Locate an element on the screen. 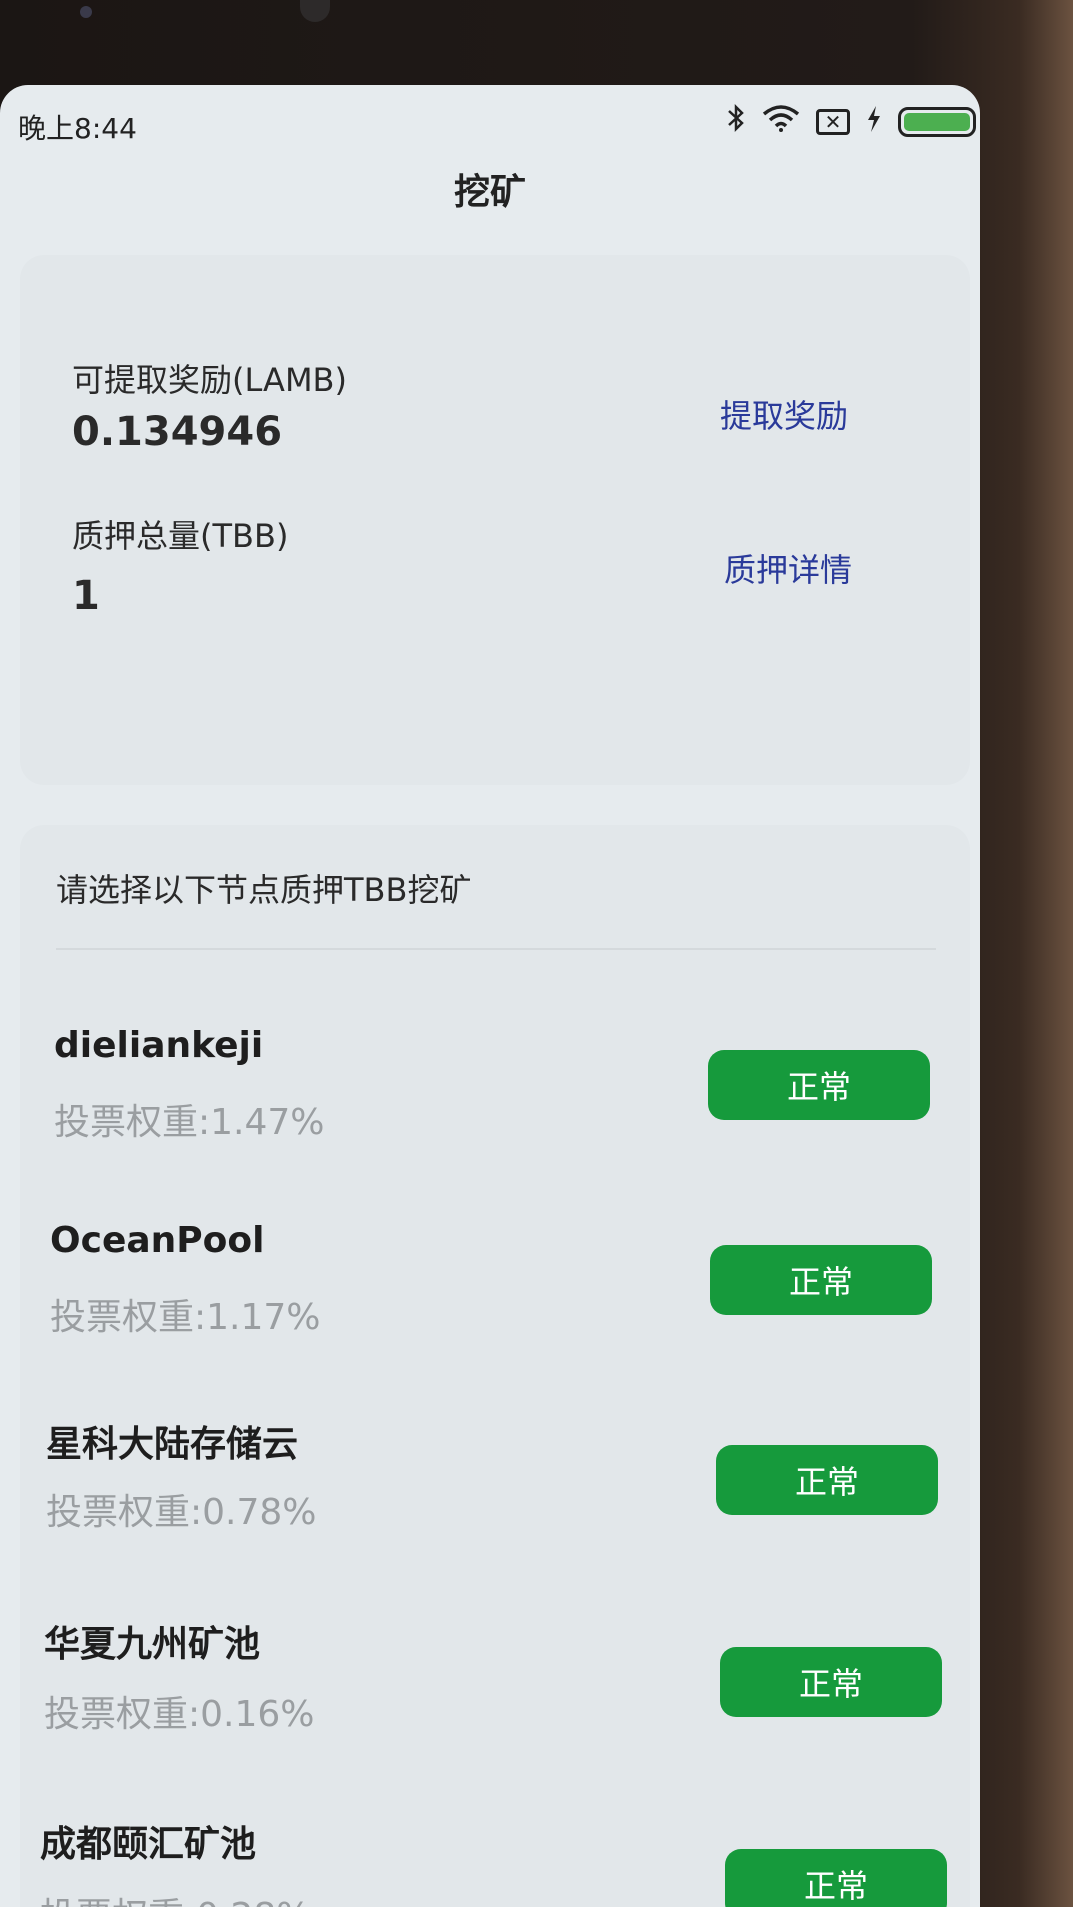 Image resolution: width=1073 pixels, height=1907 pixels. staked-total-label: 质押总量(TBB) is located at coordinates (180, 536).